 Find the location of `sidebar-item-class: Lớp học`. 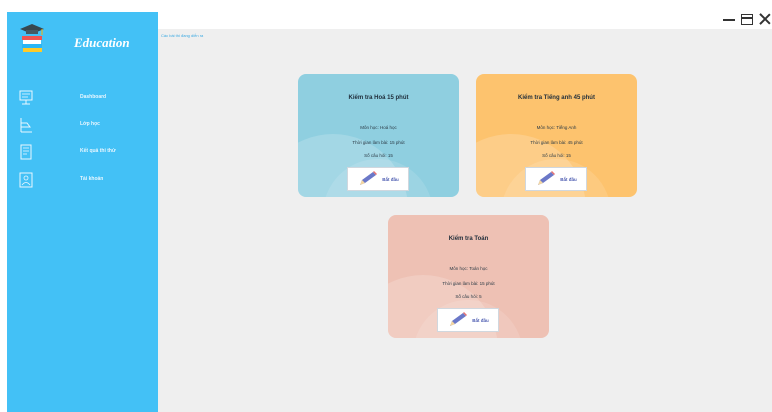

sidebar-item-class: Lớp học is located at coordinates (82, 126).